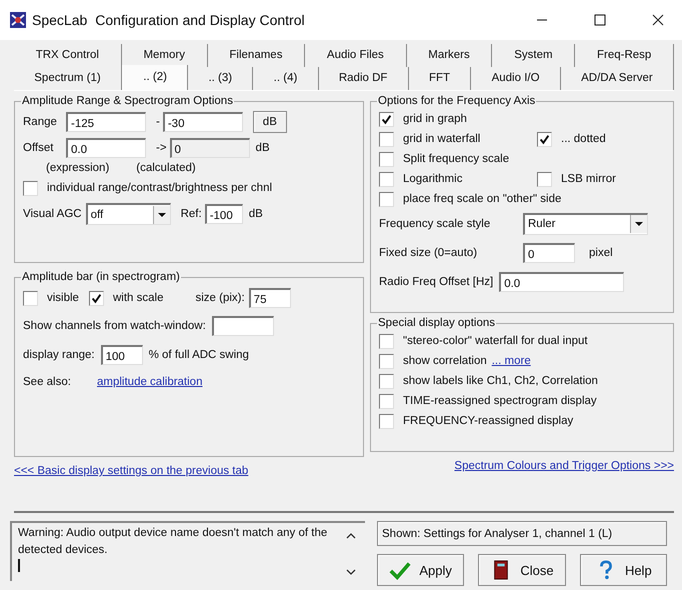 The height and width of the screenshot is (590, 682). I want to click on field-caption: (expression), so click(78, 168).